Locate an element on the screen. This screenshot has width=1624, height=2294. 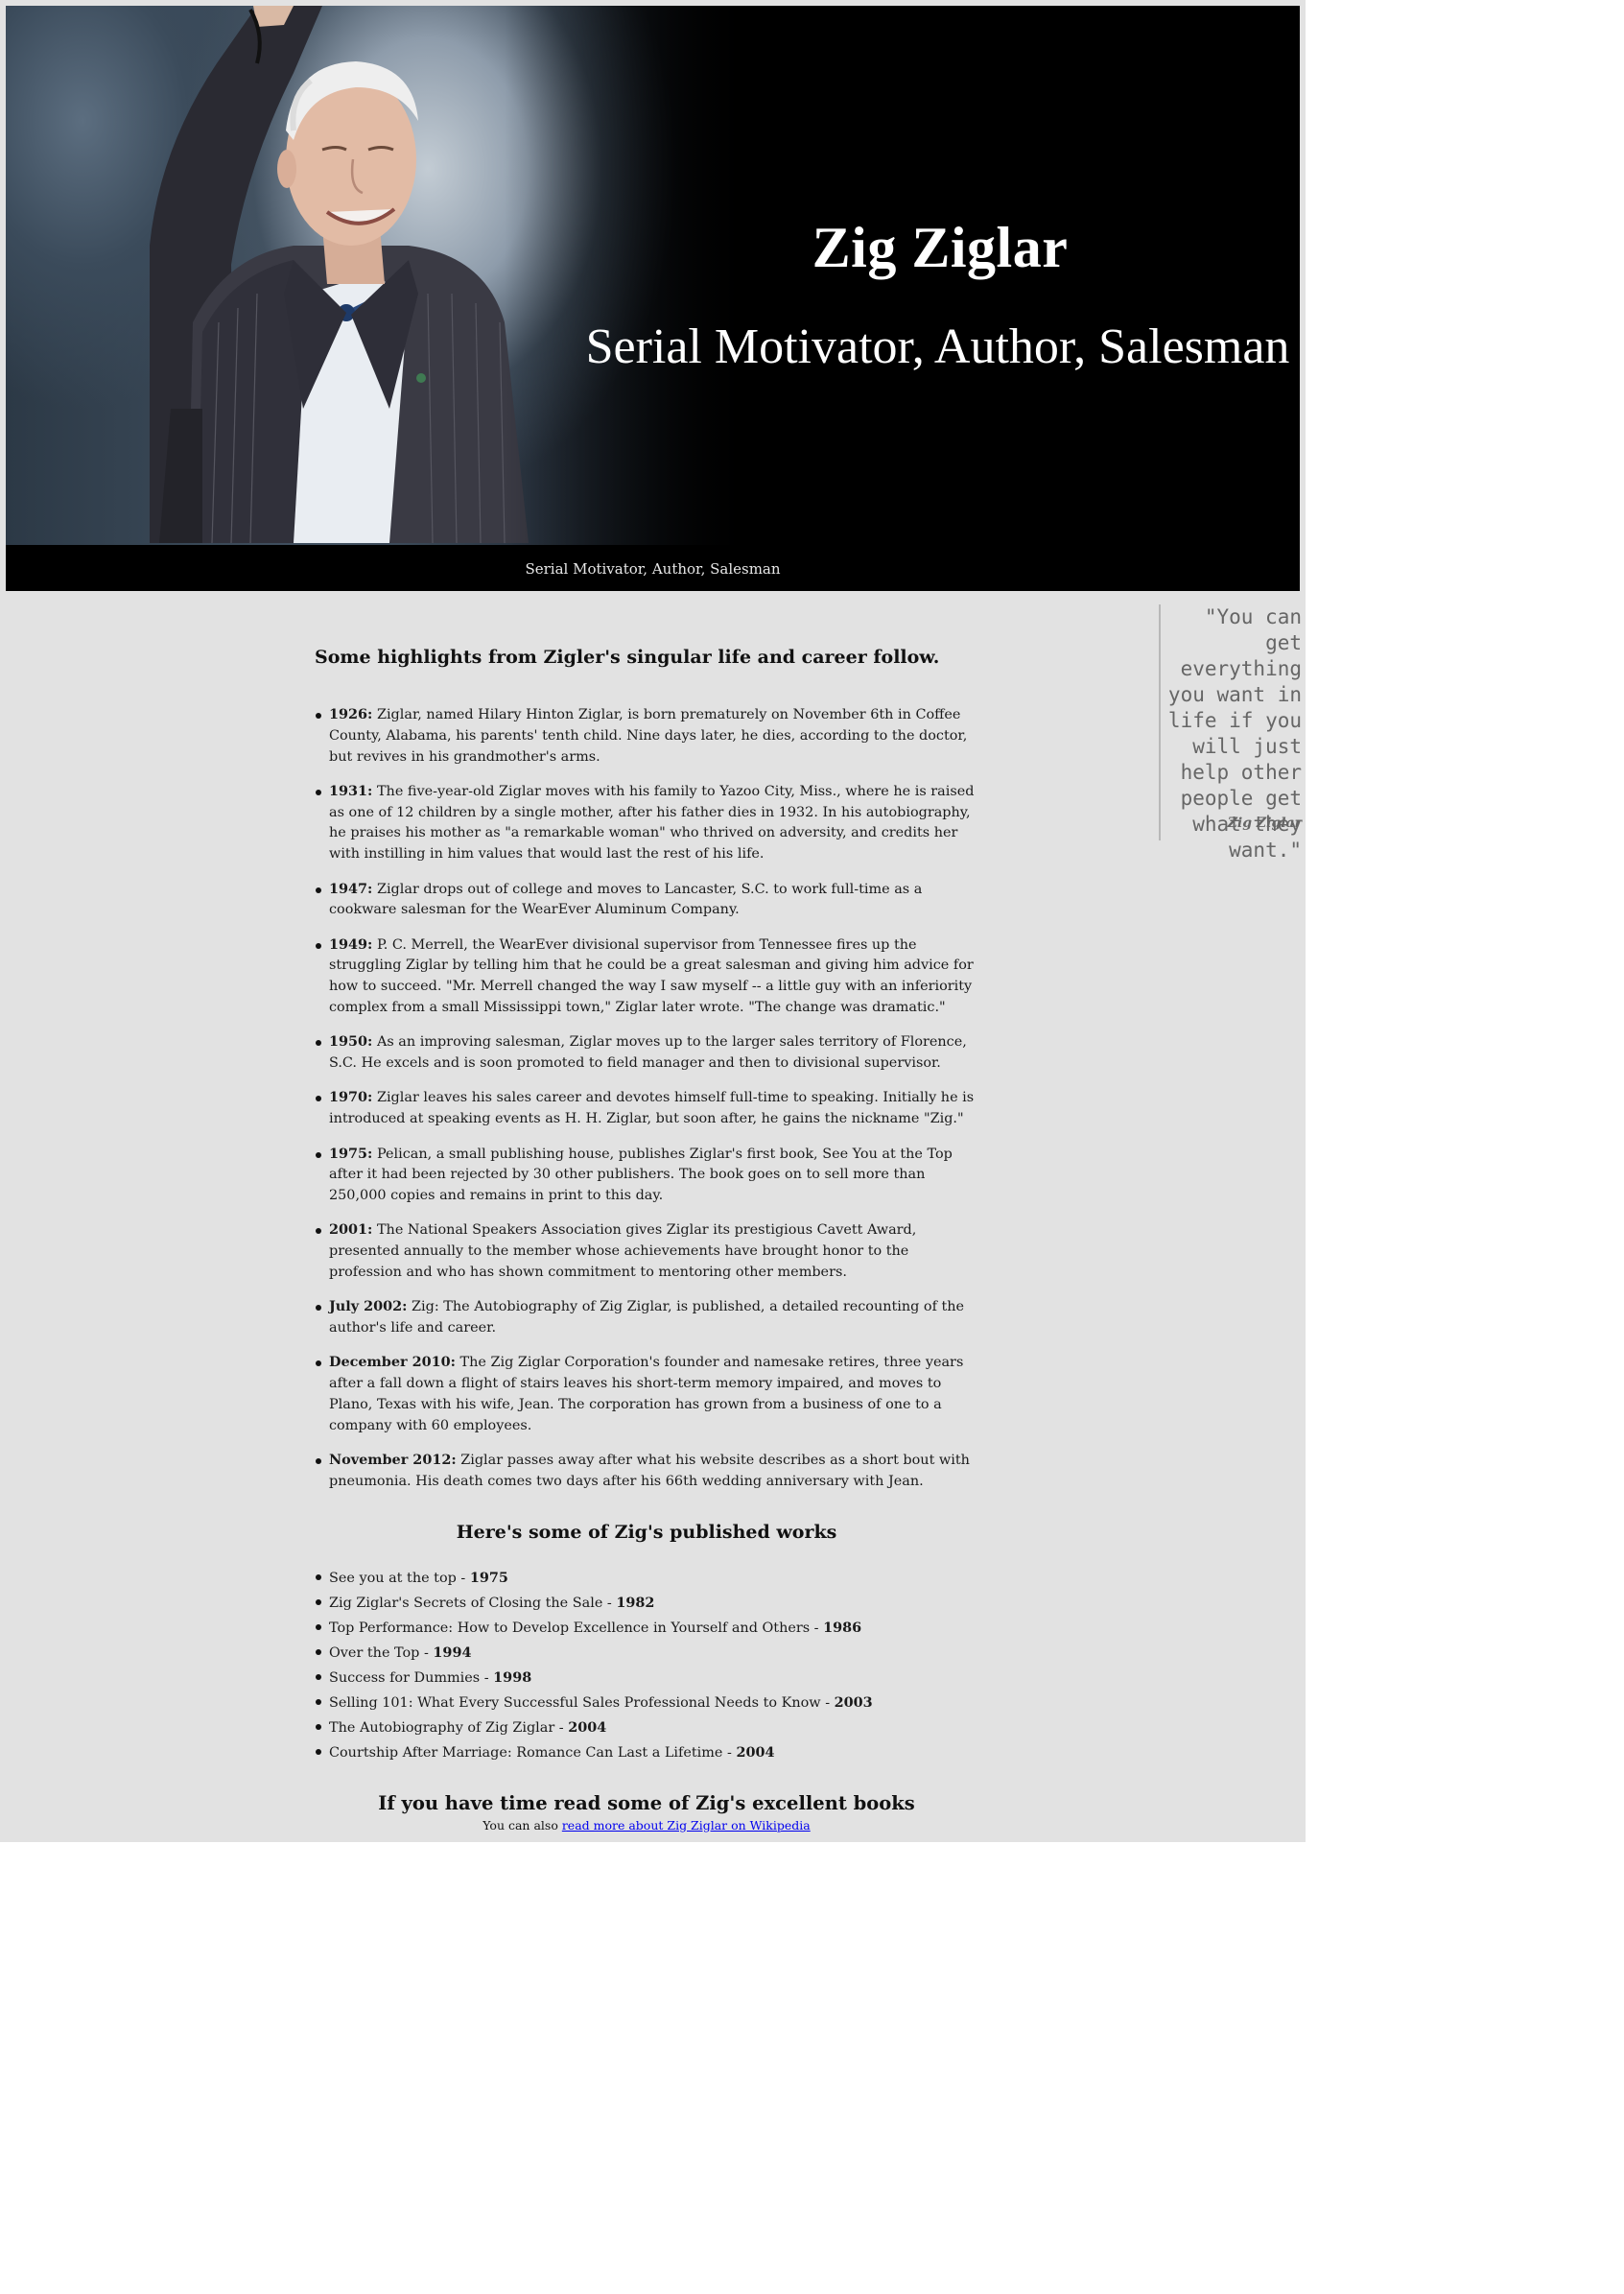
hero-caption: Serial Motivator, Author, Salesman is located at coordinates (653, 569).